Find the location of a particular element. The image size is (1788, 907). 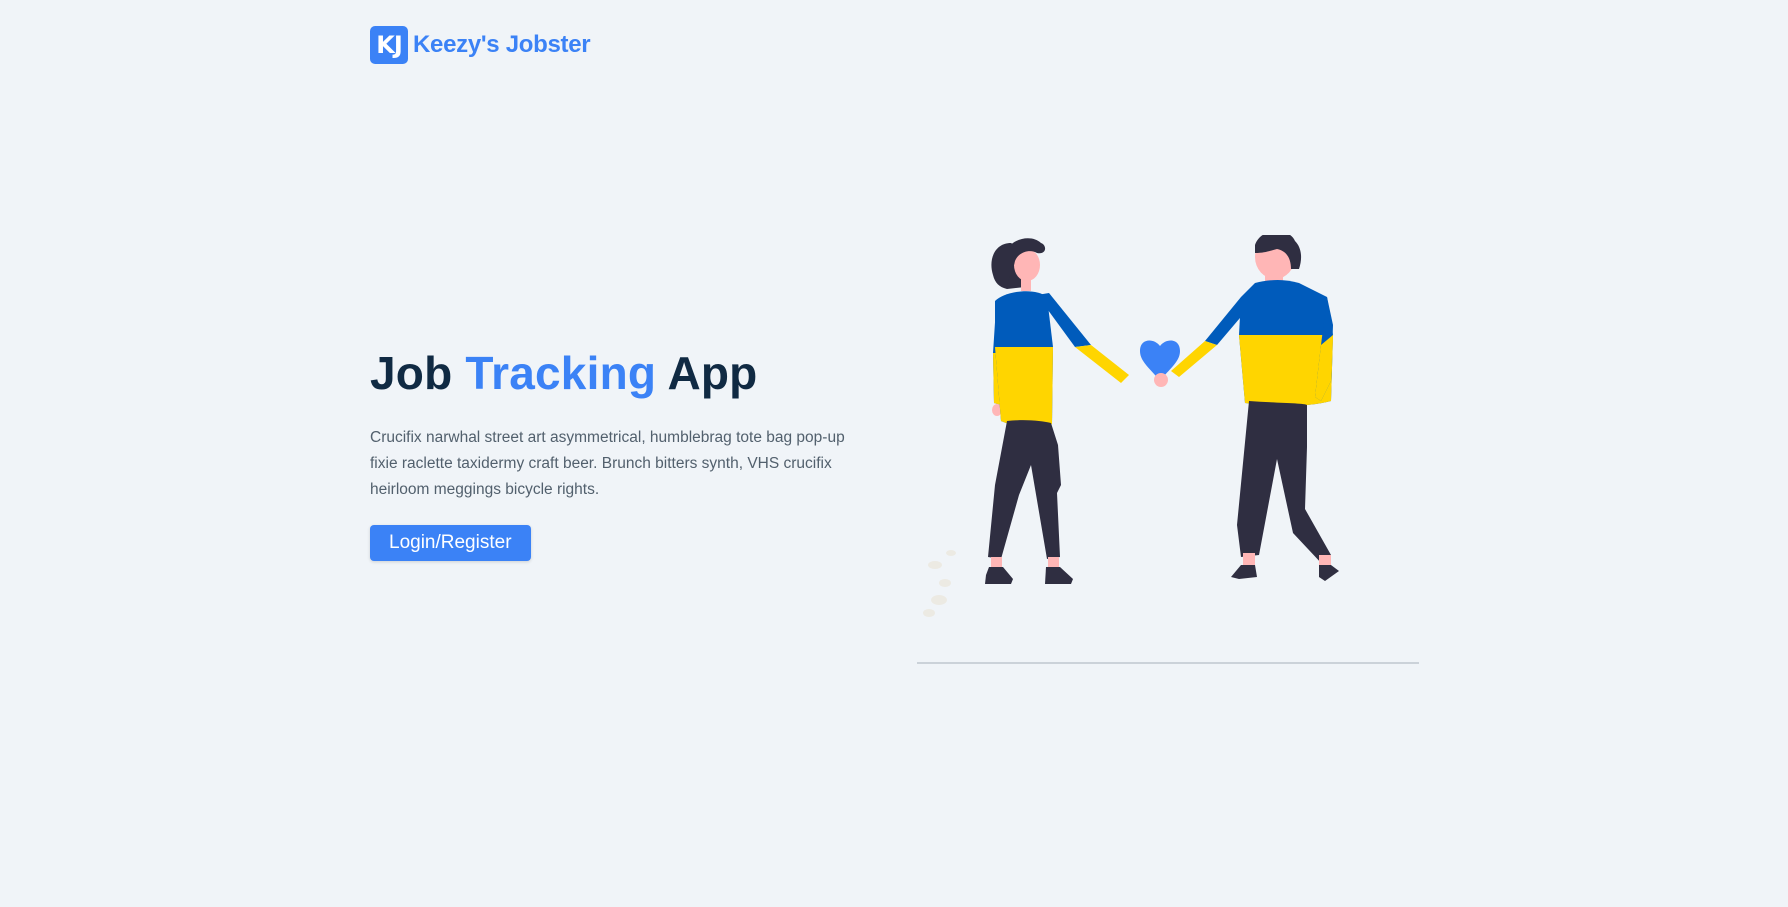

brand-name: Keezy's Jobster is located at coordinates (502, 45).